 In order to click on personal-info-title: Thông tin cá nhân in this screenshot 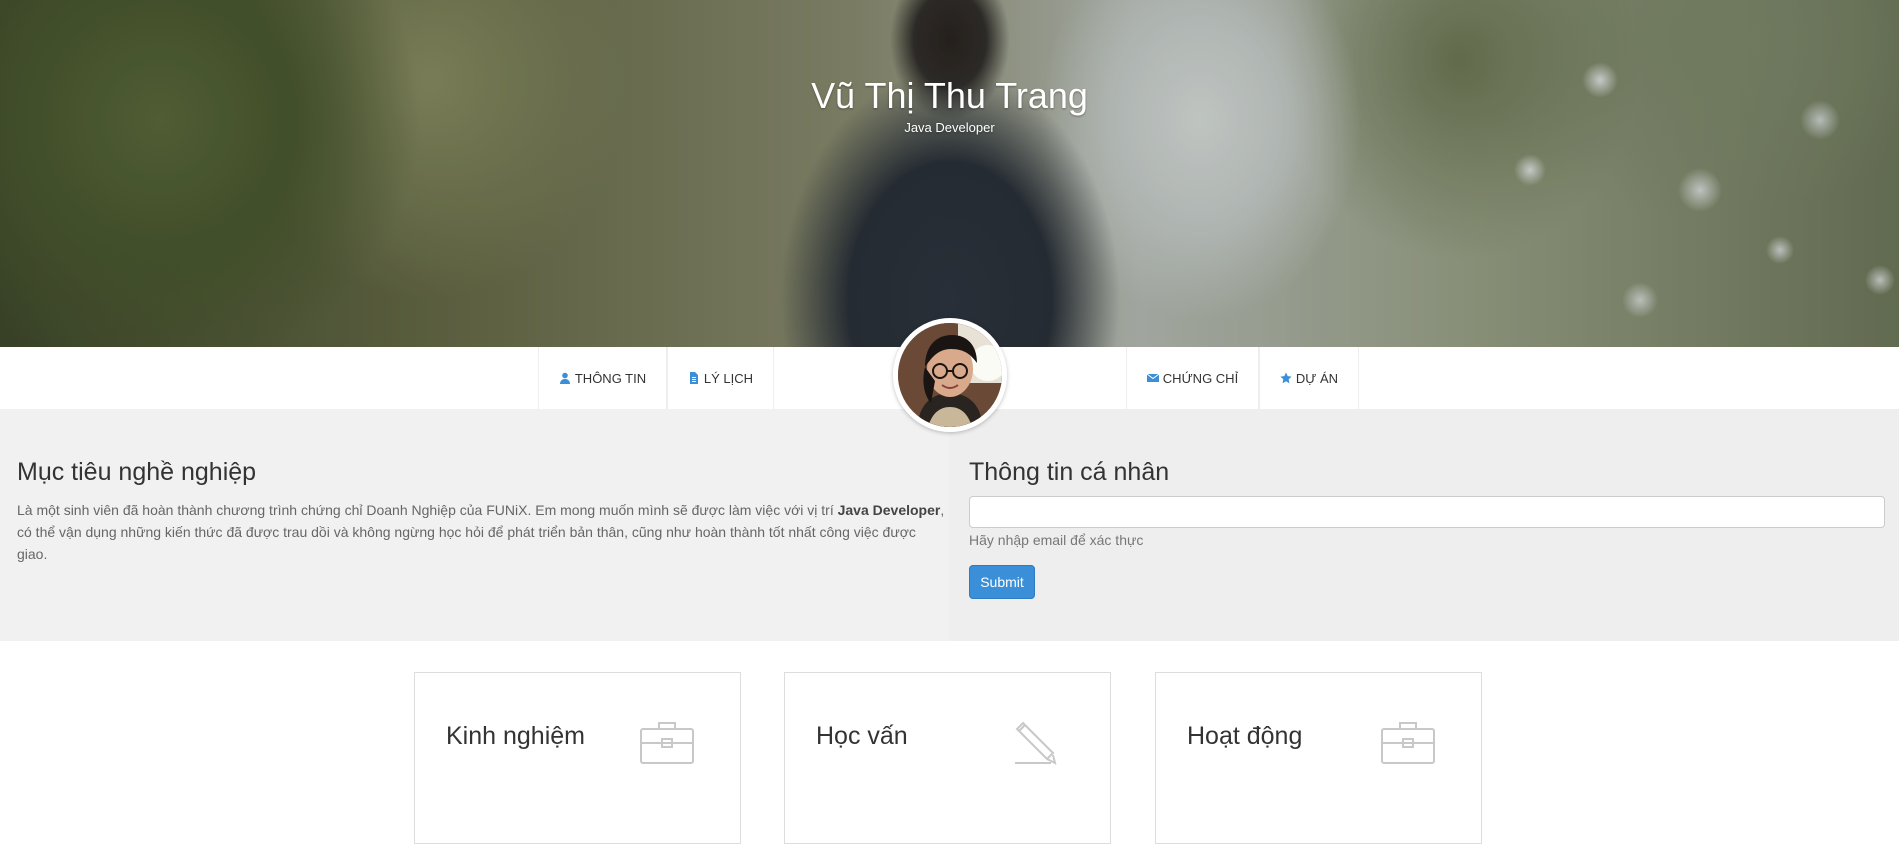, I will do `click(1069, 472)`.